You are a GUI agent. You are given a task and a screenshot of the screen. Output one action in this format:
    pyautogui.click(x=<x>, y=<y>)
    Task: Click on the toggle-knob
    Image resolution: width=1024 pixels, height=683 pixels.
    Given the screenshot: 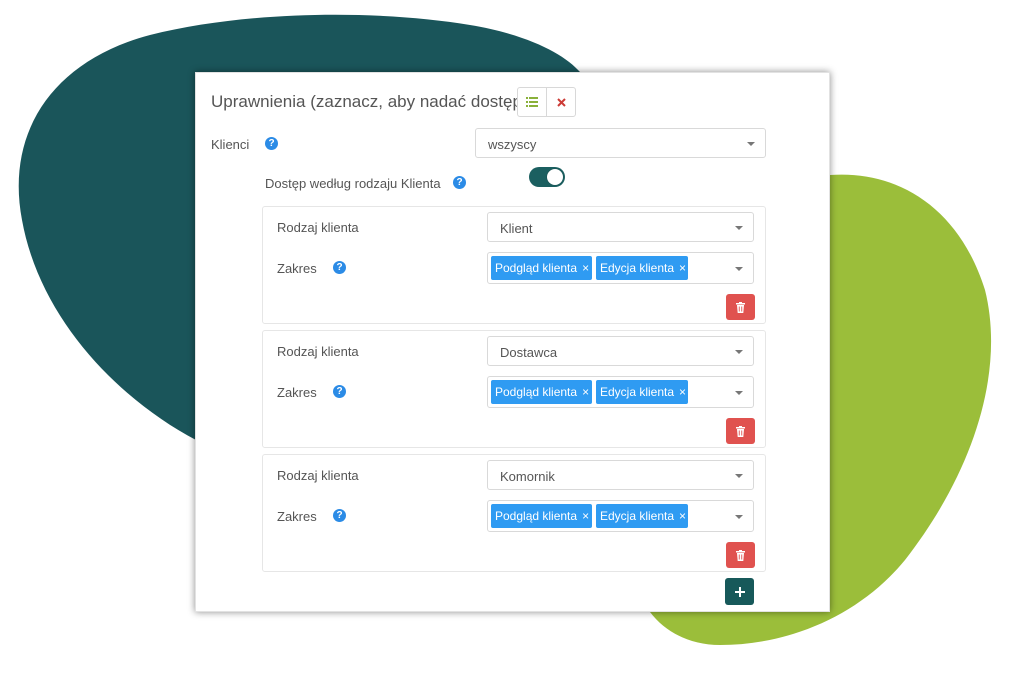 What is the action you would take?
    pyautogui.click(x=555, y=177)
    